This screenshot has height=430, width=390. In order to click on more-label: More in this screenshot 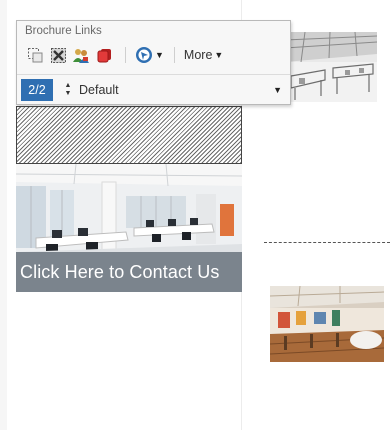, I will do `click(198, 55)`.